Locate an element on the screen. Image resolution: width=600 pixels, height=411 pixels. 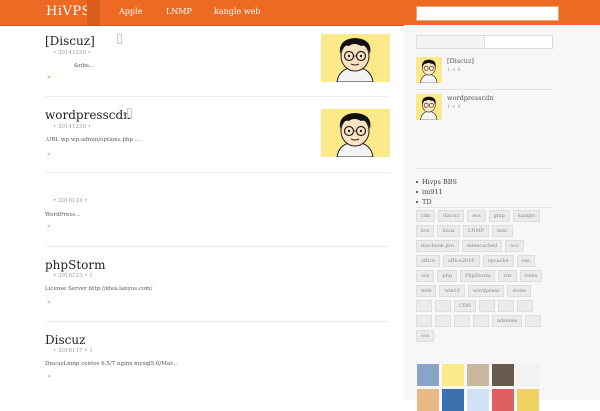
tag-link: cdn is located at coordinates (426, 216).